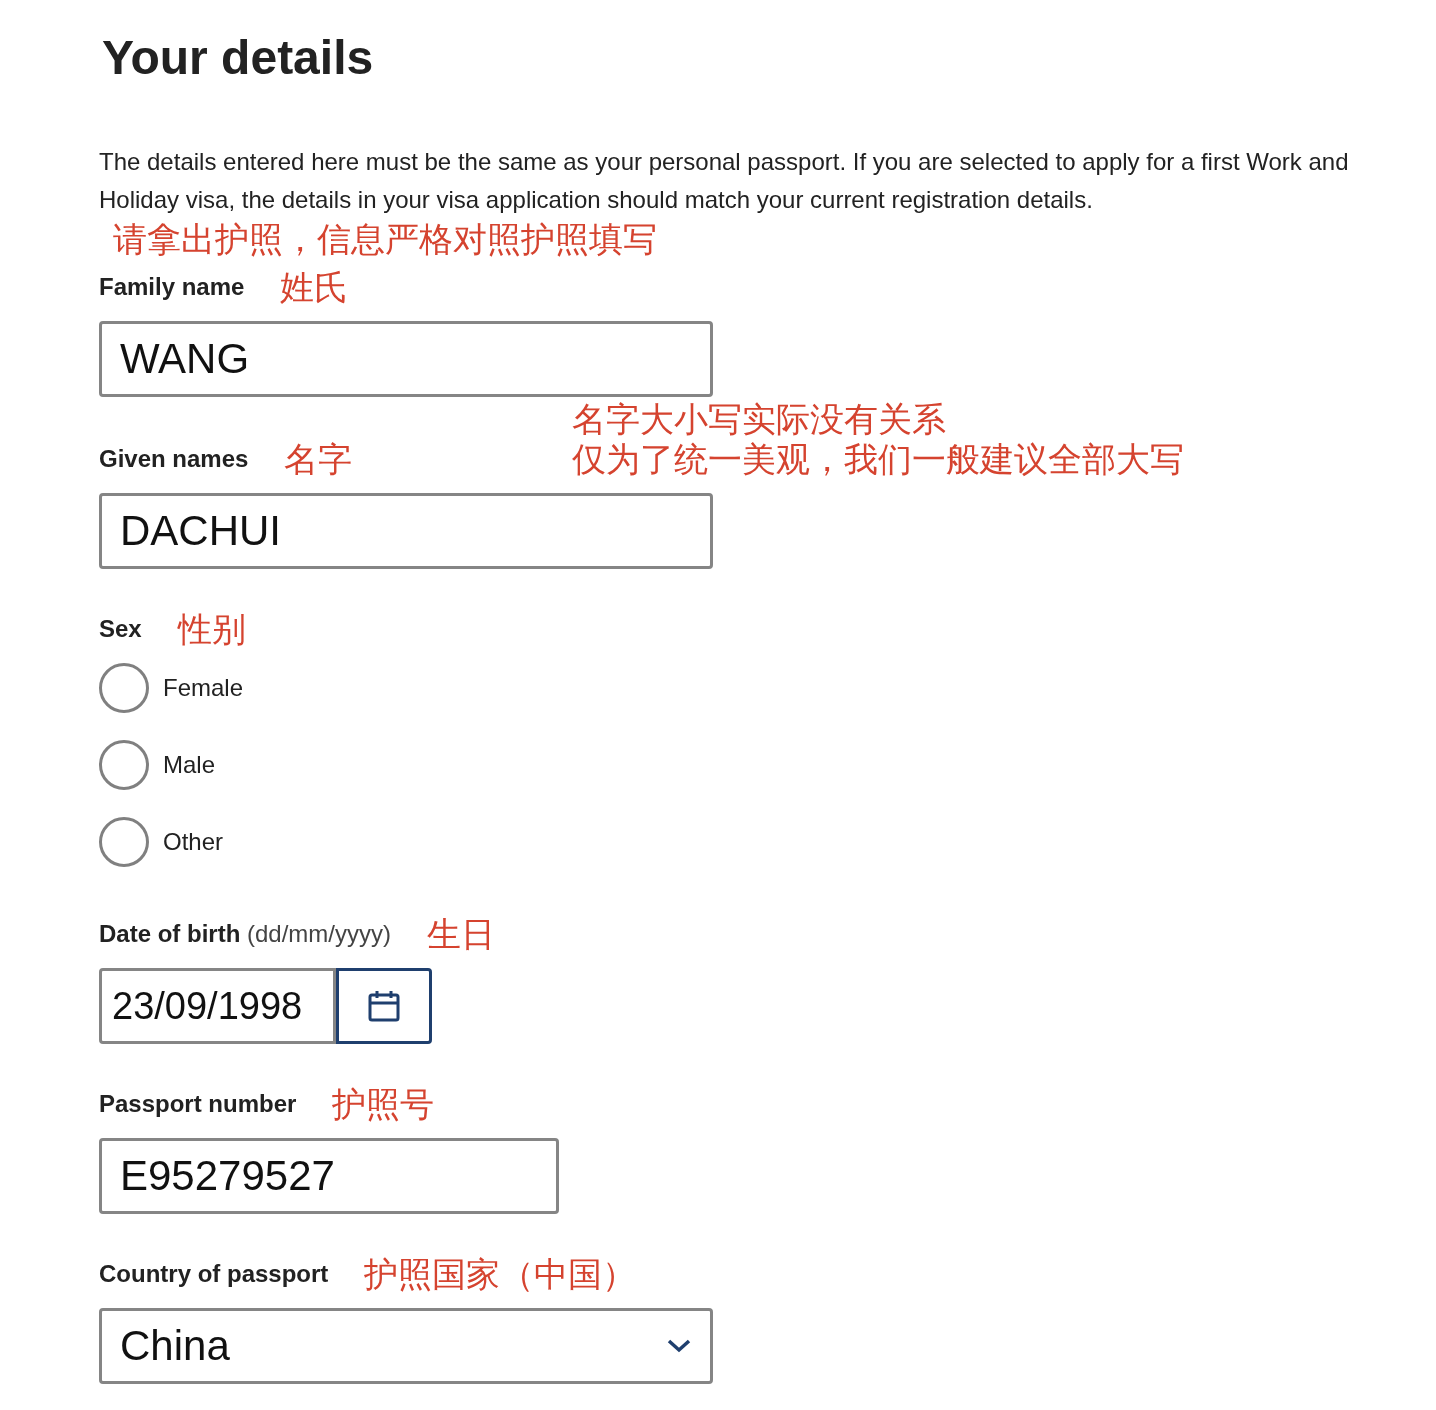 This screenshot has width=1436, height=1410. I want to click on annotation: 名字大小写实际没有关系, so click(760, 419).